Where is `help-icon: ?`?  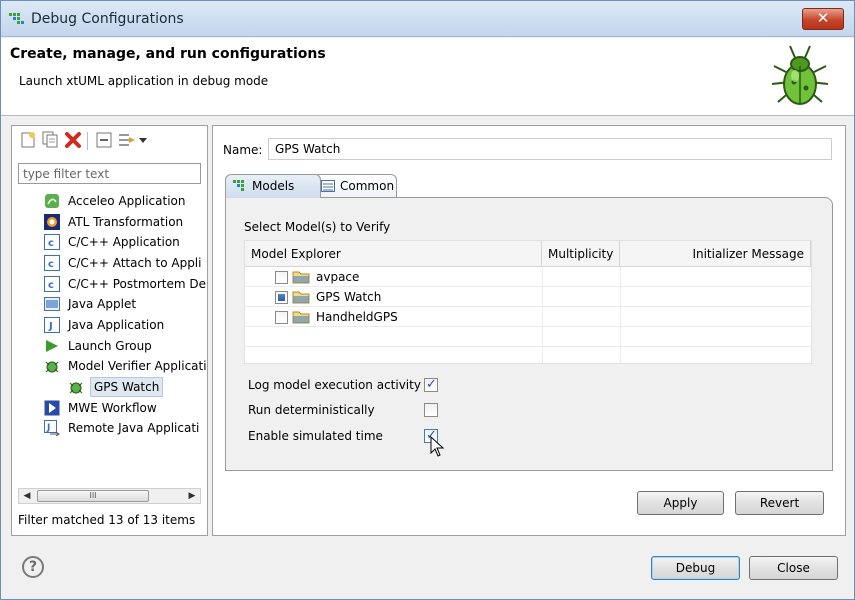
help-icon: ? is located at coordinates (33, 567).